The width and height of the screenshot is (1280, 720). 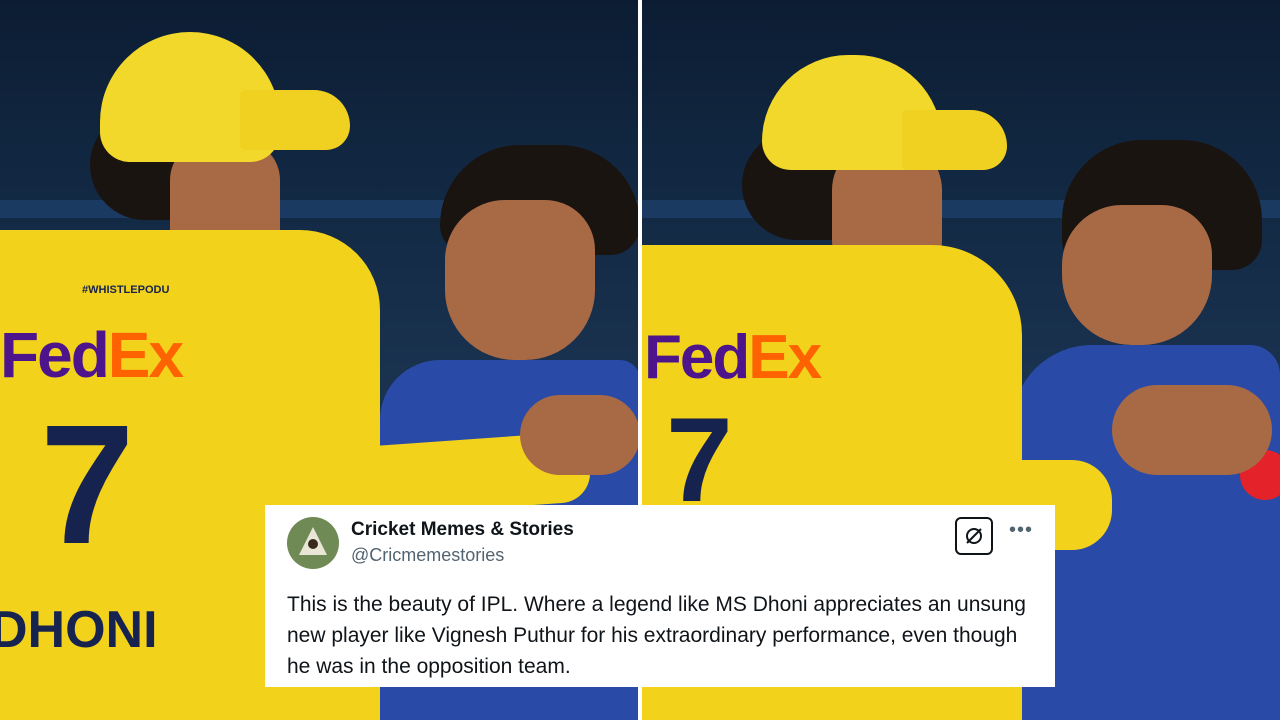 What do you see at coordinates (427, 555) in the screenshot?
I see `user-handle: @Cricmemestories` at bounding box center [427, 555].